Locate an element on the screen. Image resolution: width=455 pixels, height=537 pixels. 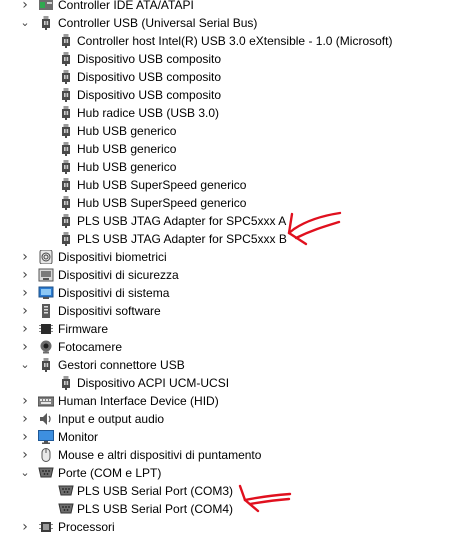
tree-item-label: Hub radice USB (USB 3.0) is located at coordinates (148, 113).